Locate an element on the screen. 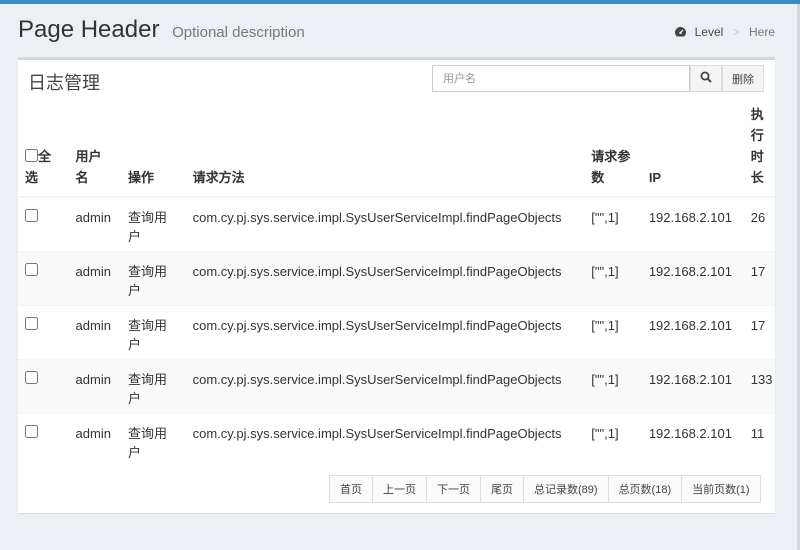 The image size is (800, 550). header-operation-text: 操作 is located at coordinates (141, 177).